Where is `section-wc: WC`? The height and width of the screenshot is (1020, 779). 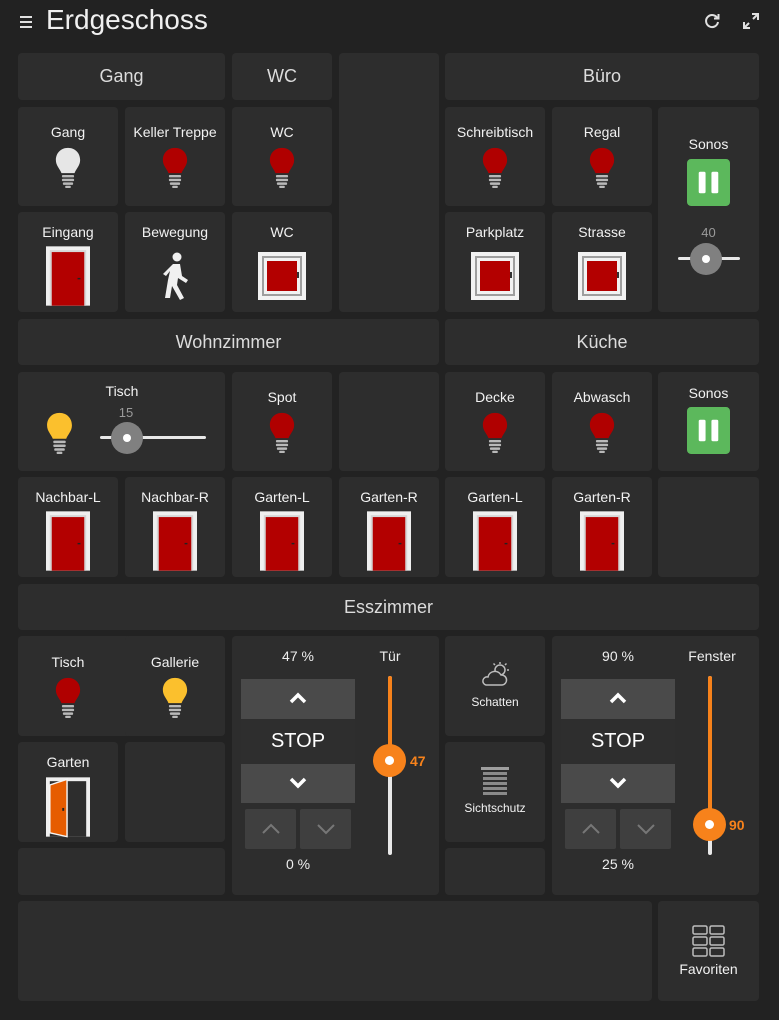
section-wc: WC is located at coordinates (282, 76).